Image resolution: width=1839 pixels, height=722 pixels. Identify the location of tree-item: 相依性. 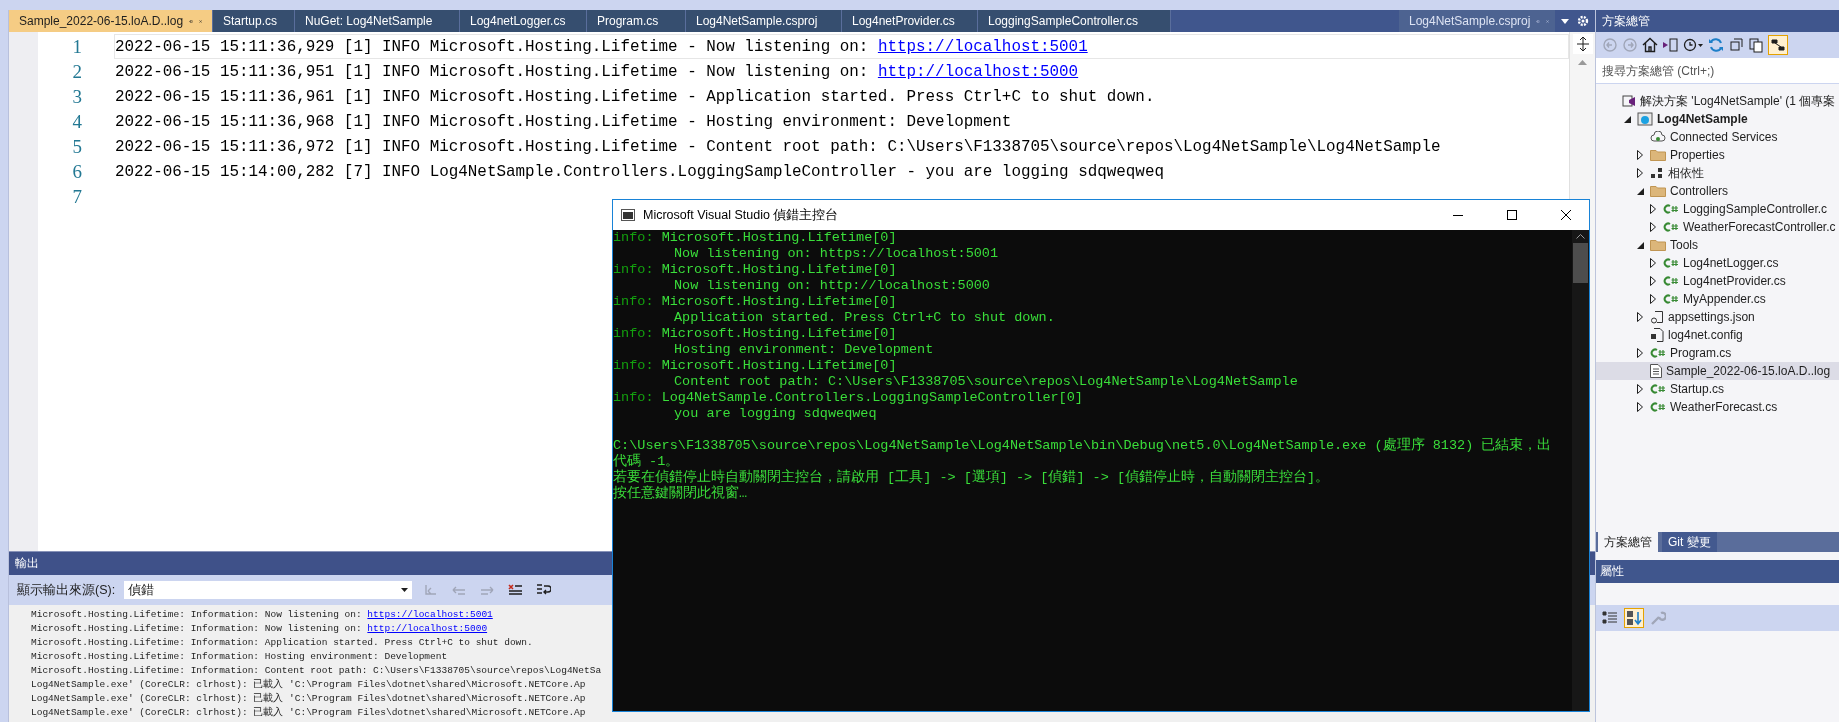
(1717, 173).